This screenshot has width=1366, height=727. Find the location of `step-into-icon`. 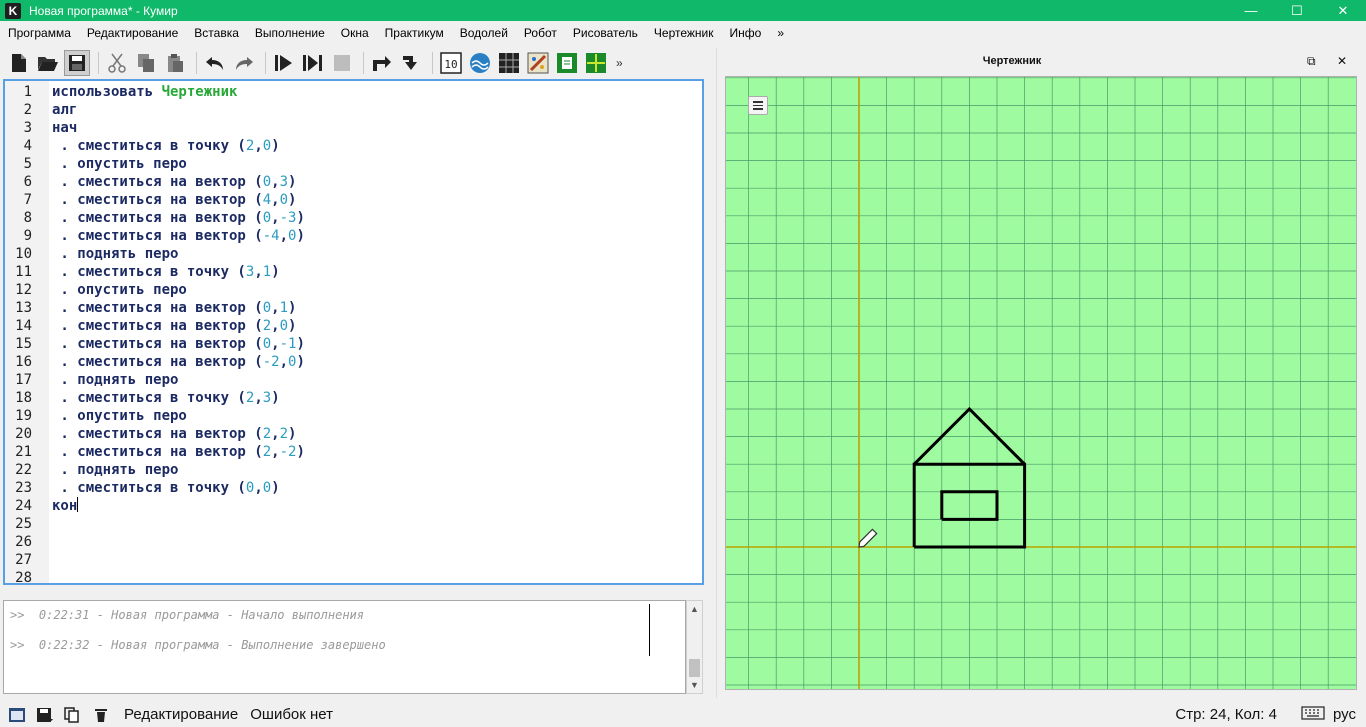

step-into-icon is located at coordinates (411, 63).